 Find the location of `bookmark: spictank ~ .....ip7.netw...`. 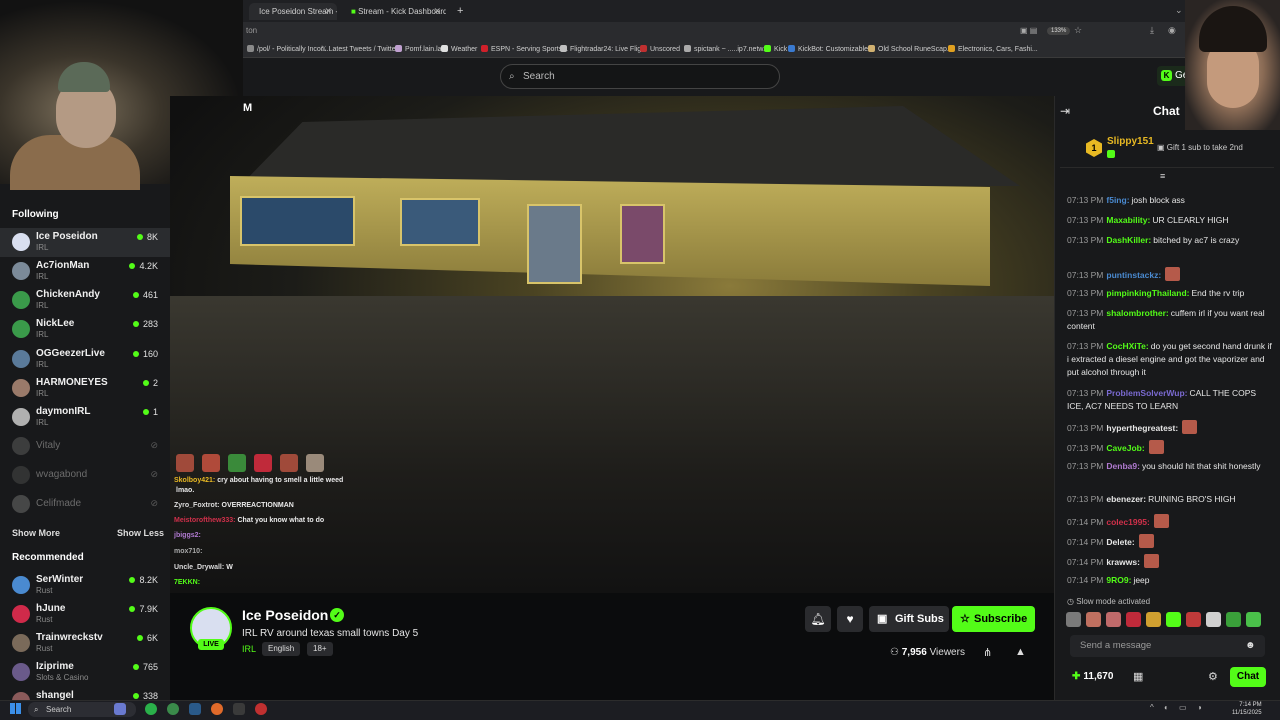

bookmark: spictank ~ .....ip7.netw... is located at coordinates (726, 49).